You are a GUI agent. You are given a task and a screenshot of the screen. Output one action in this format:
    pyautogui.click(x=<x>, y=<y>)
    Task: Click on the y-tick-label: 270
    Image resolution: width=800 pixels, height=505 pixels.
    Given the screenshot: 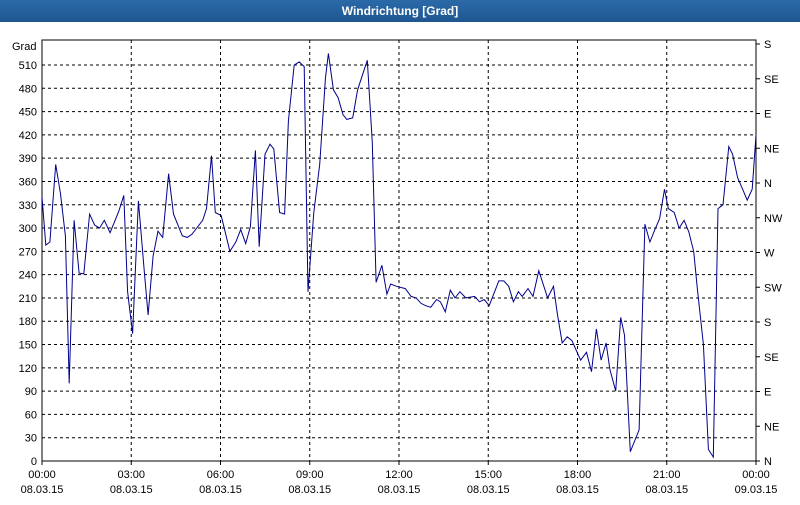 What is the action you would take?
    pyautogui.click(x=28, y=252)
    